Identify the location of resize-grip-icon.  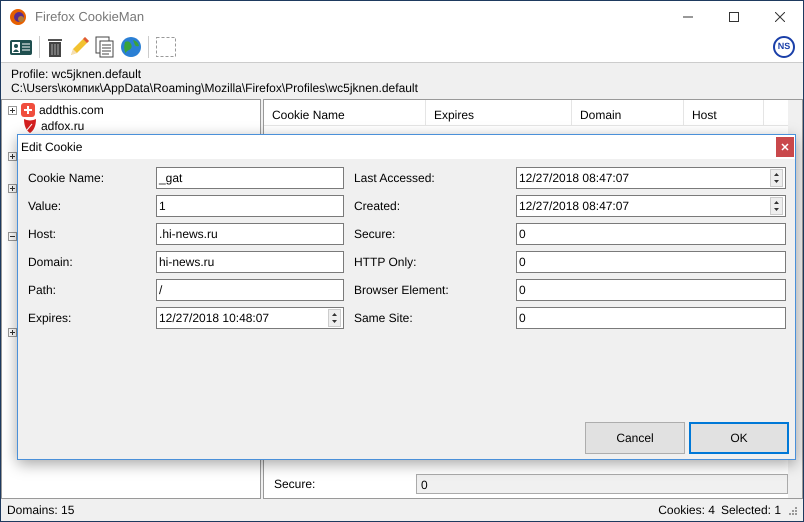
(792, 510).